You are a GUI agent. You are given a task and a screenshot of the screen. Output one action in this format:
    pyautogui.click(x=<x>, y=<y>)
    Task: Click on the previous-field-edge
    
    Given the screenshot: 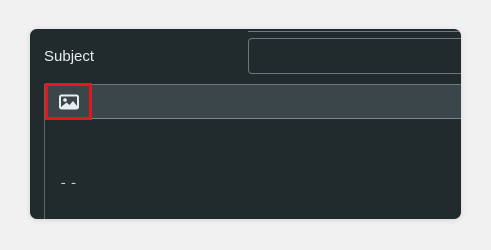 What is the action you would take?
    pyautogui.click(x=354, y=30)
    